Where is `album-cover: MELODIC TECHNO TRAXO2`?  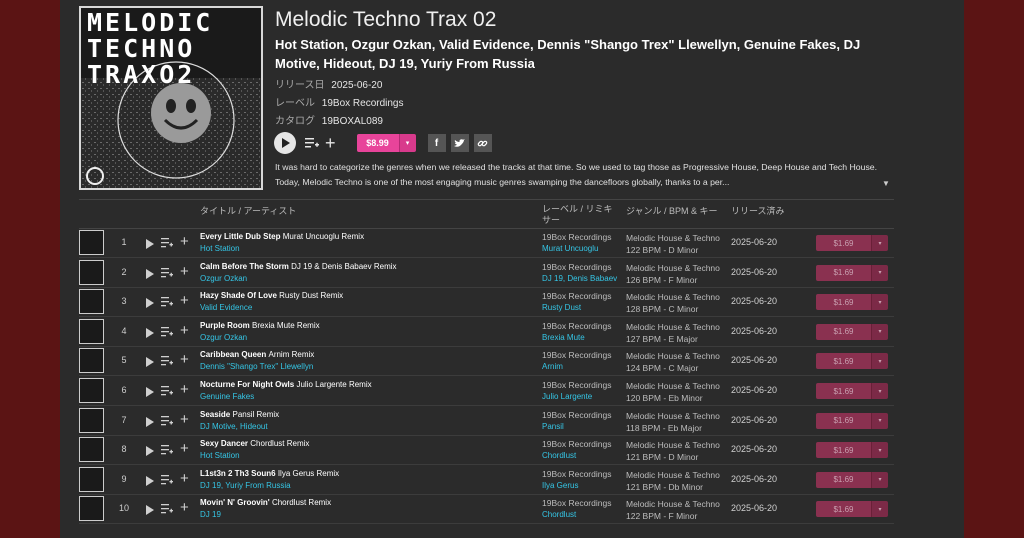 album-cover: MELODIC TECHNO TRAXO2 is located at coordinates (171, 98).